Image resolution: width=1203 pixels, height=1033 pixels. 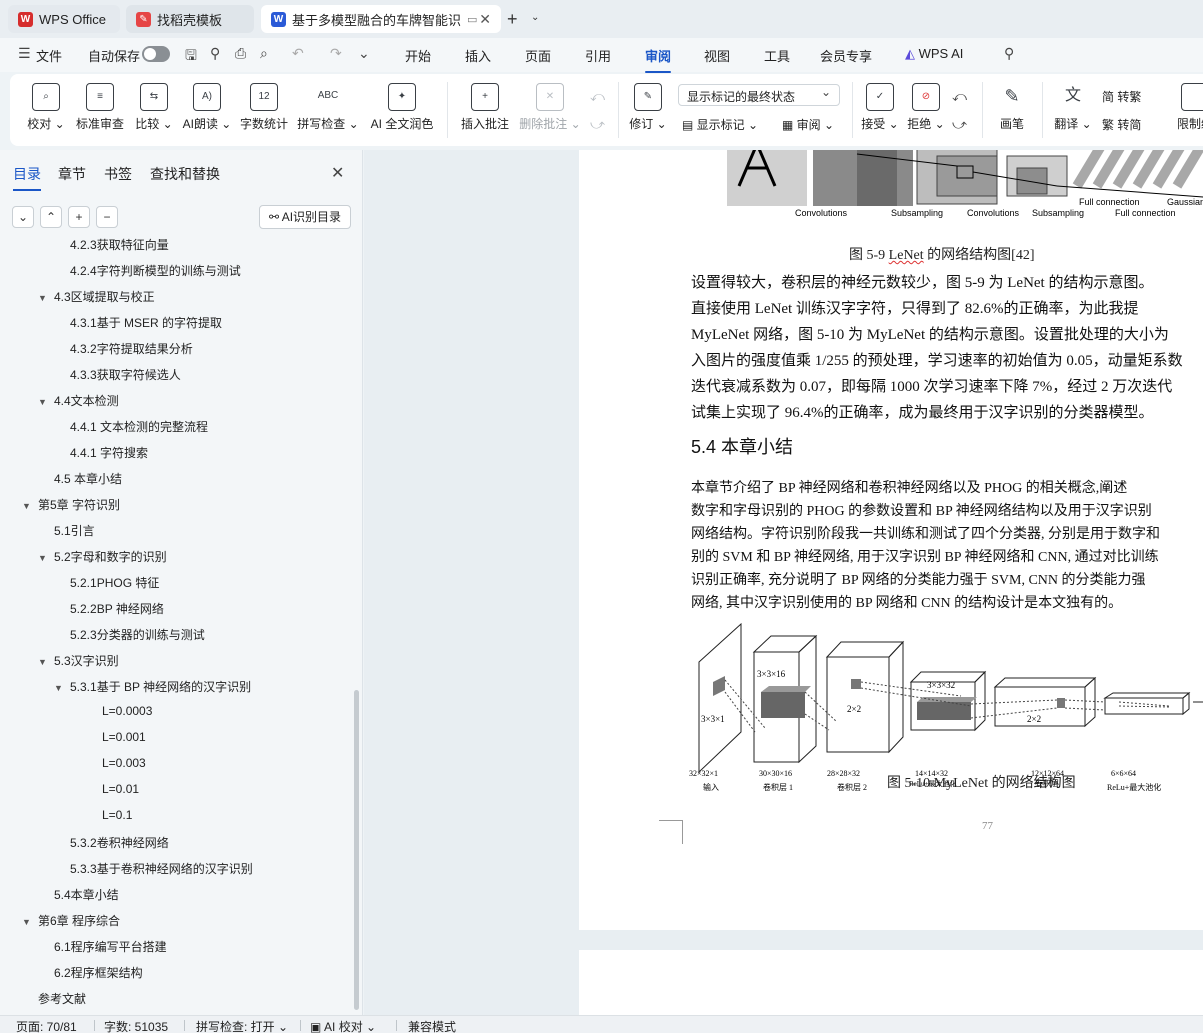 What do you see at coordinates (934, 54) in the screenshot?
I see `menu-wps-ai: ◭ WPS AI` at bounding box center [934, 54].